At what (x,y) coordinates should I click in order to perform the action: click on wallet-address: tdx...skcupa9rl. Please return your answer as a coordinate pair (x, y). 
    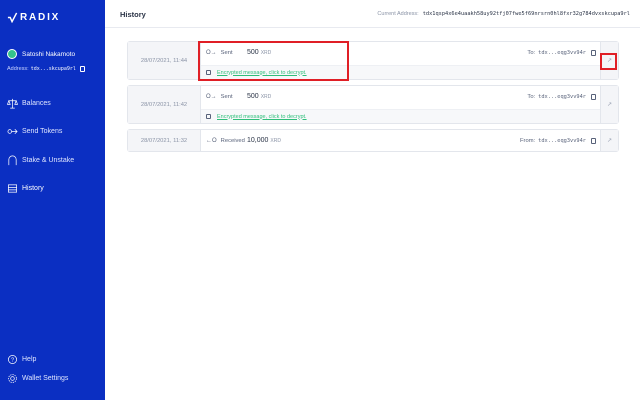
    Looking at the image, I should click on (53, 69).